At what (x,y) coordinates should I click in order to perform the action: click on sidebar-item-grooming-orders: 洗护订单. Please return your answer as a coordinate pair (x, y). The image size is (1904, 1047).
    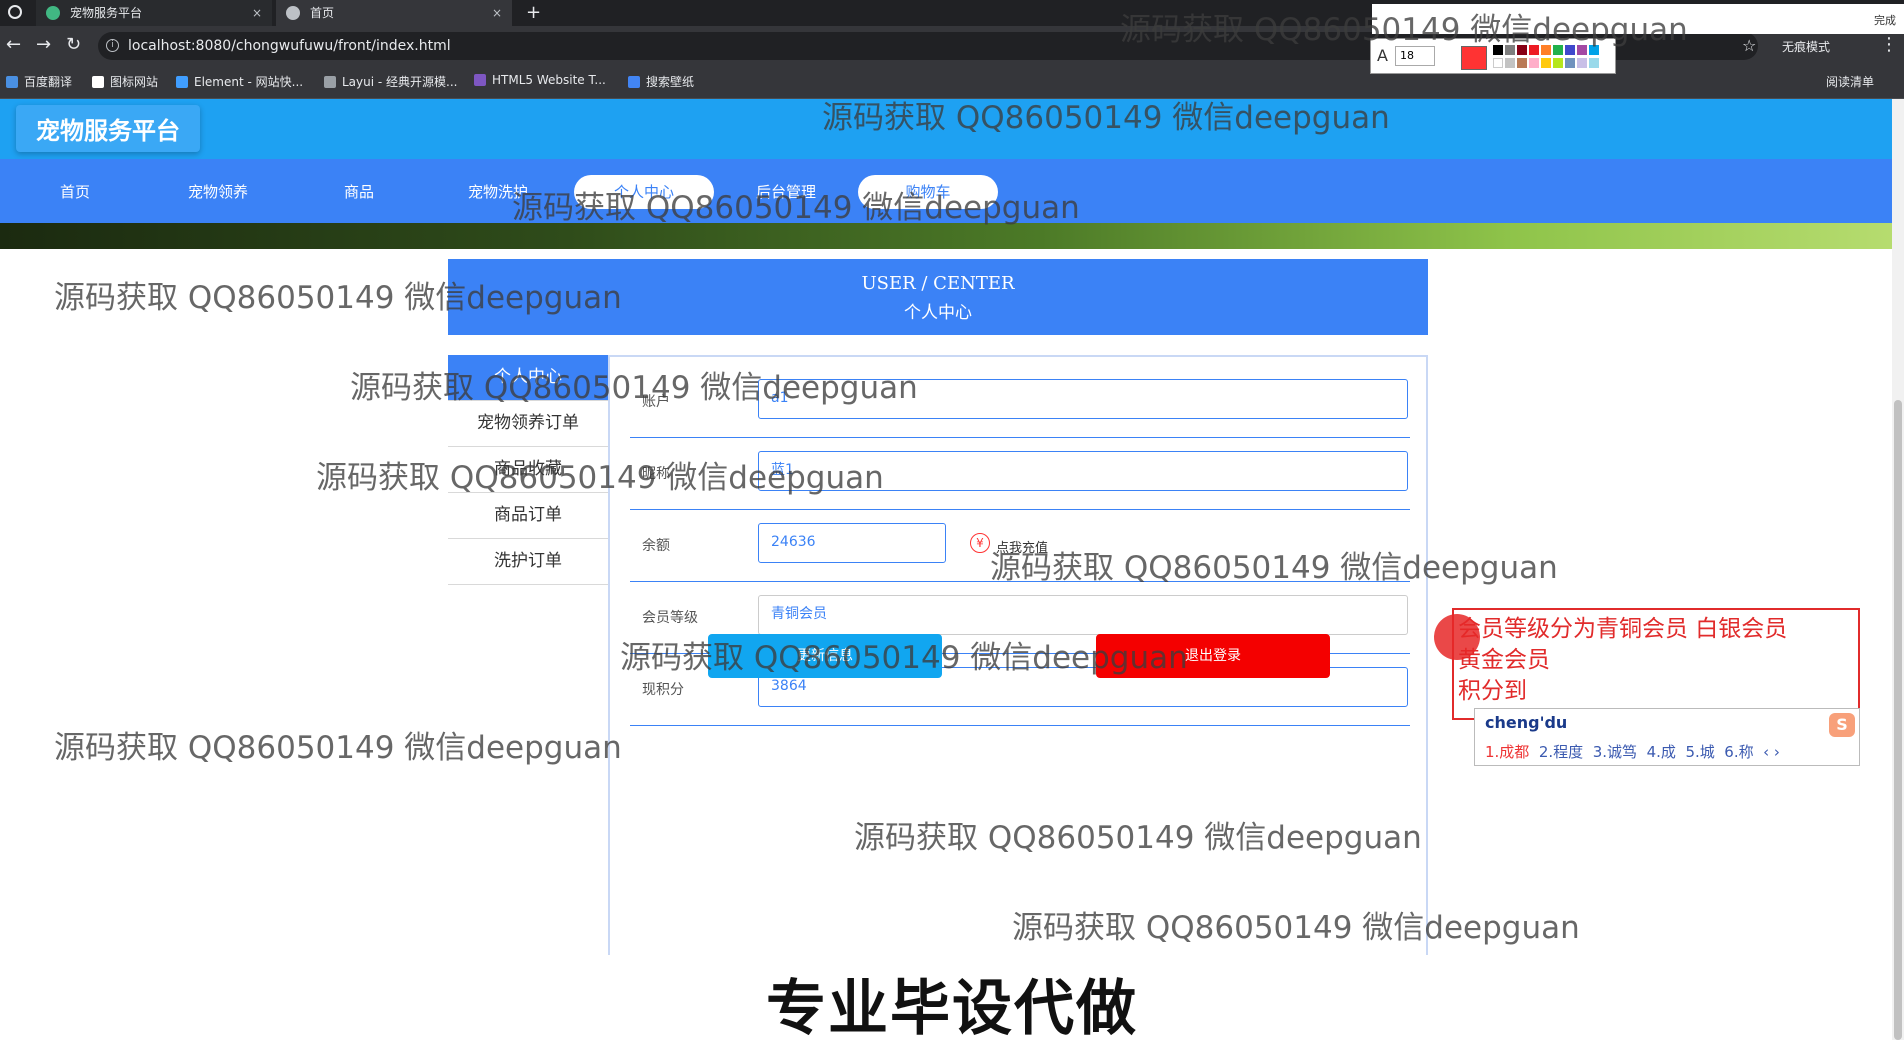
    Looking at the image, I should click on (528, 562).